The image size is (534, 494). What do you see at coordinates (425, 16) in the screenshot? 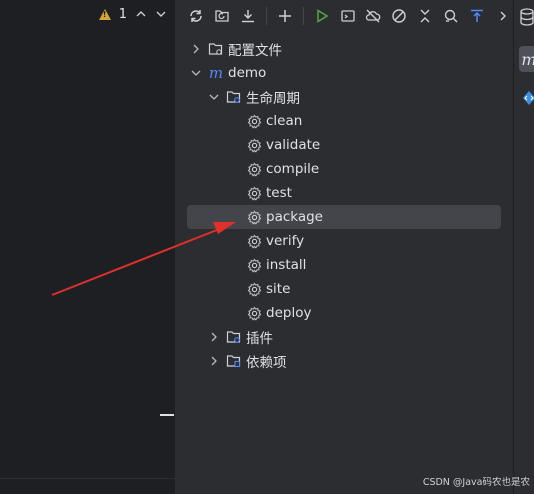
I see `collapse-all-icon` at bounding box center [425, 16].